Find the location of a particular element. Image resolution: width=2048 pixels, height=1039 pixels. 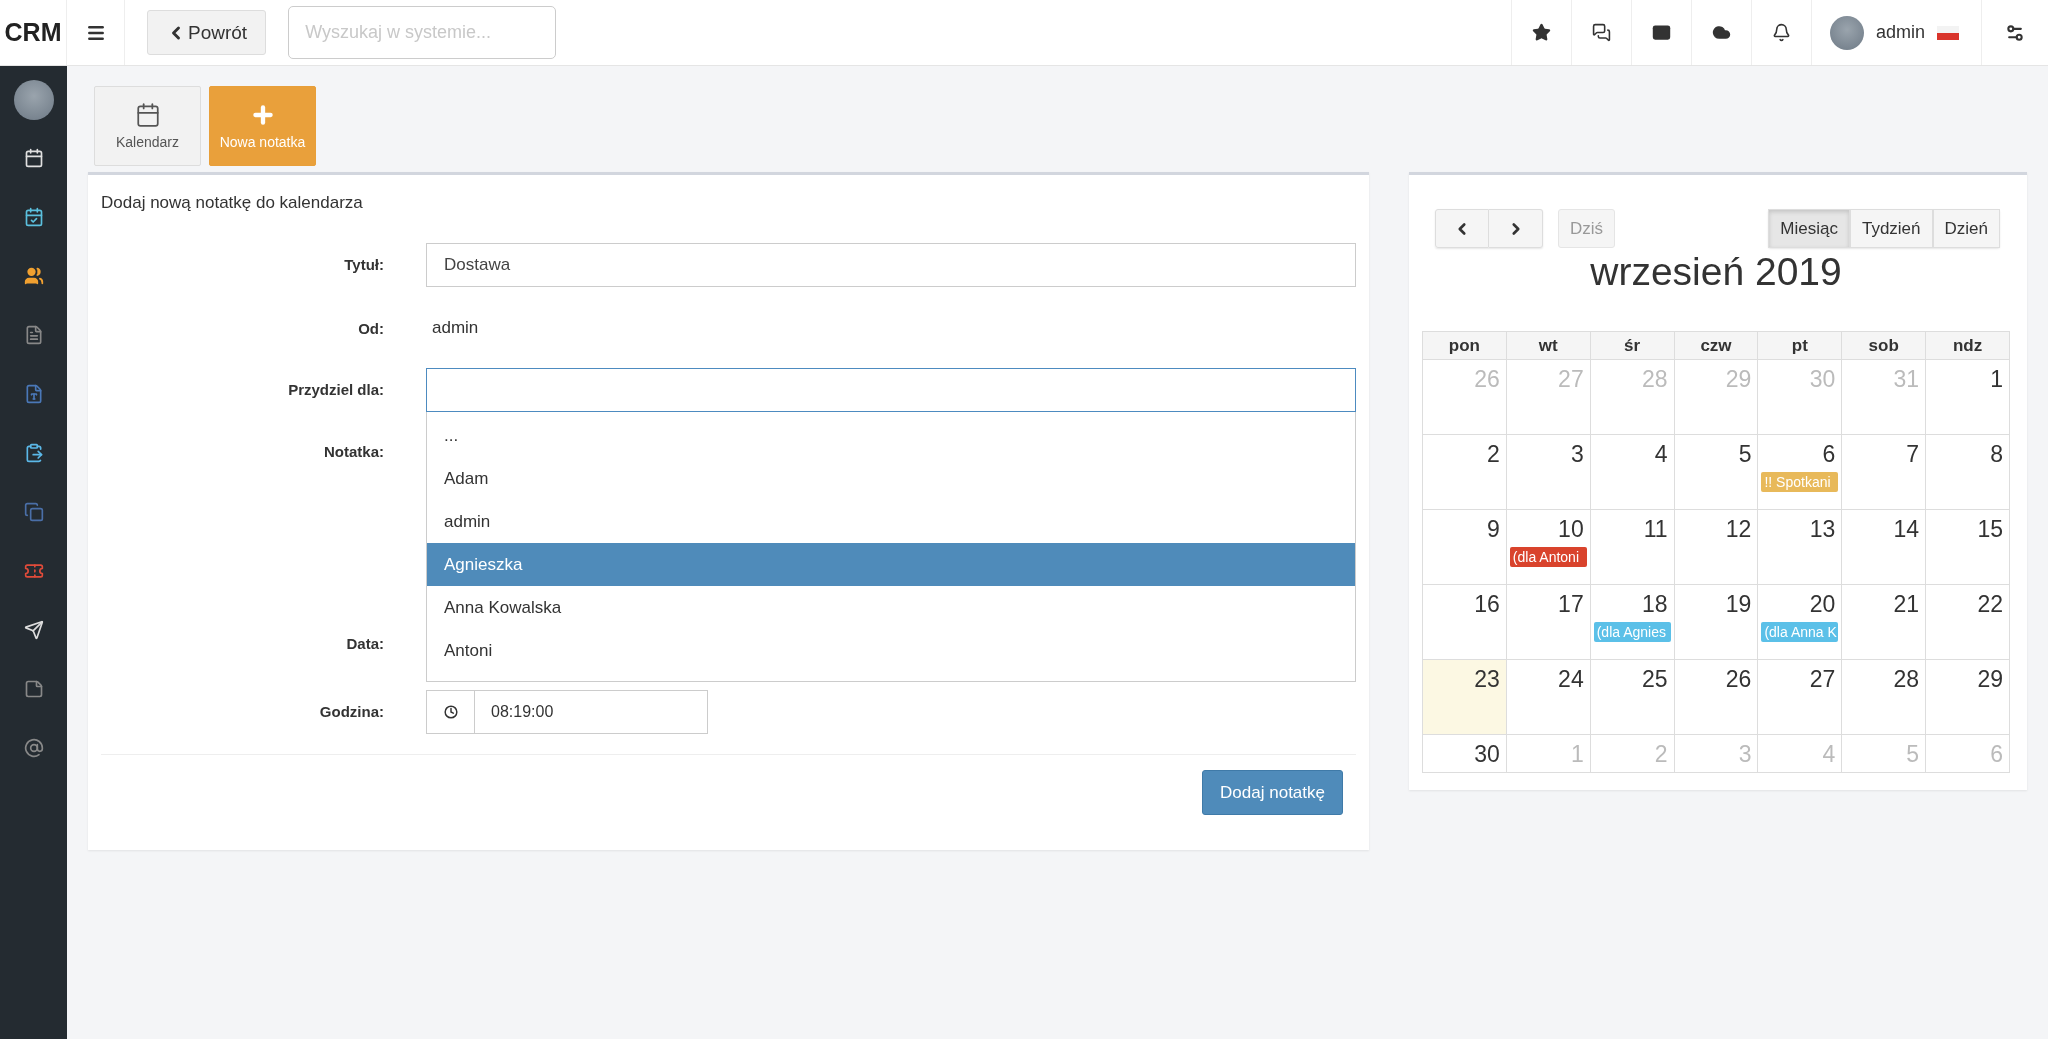

day-cell: 17 is located at coordinates (1548, 622).